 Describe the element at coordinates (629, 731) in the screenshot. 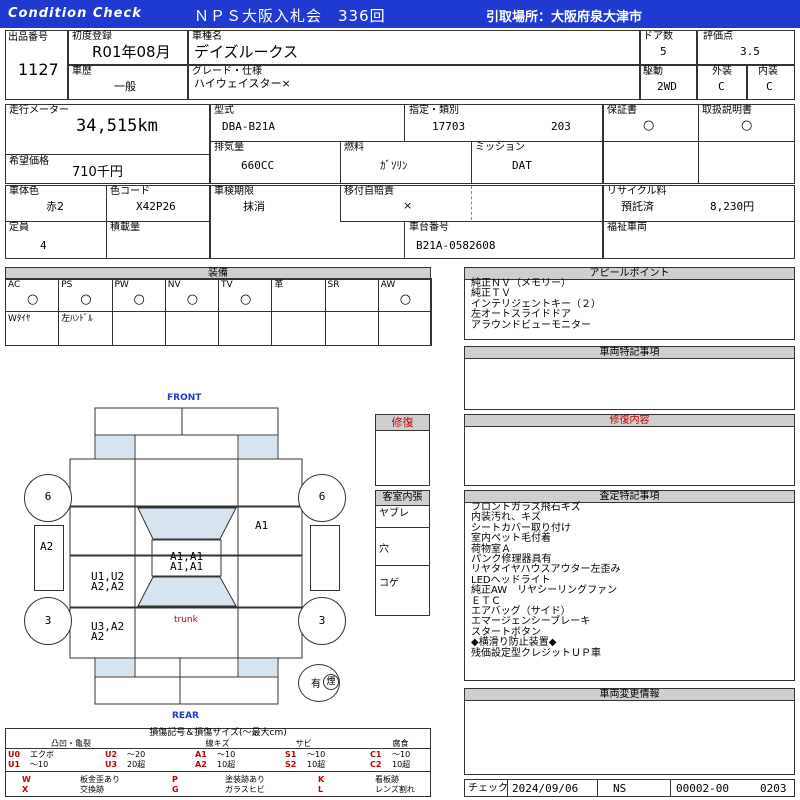

I see `change-info-panel: 車両変更情報` at that location.